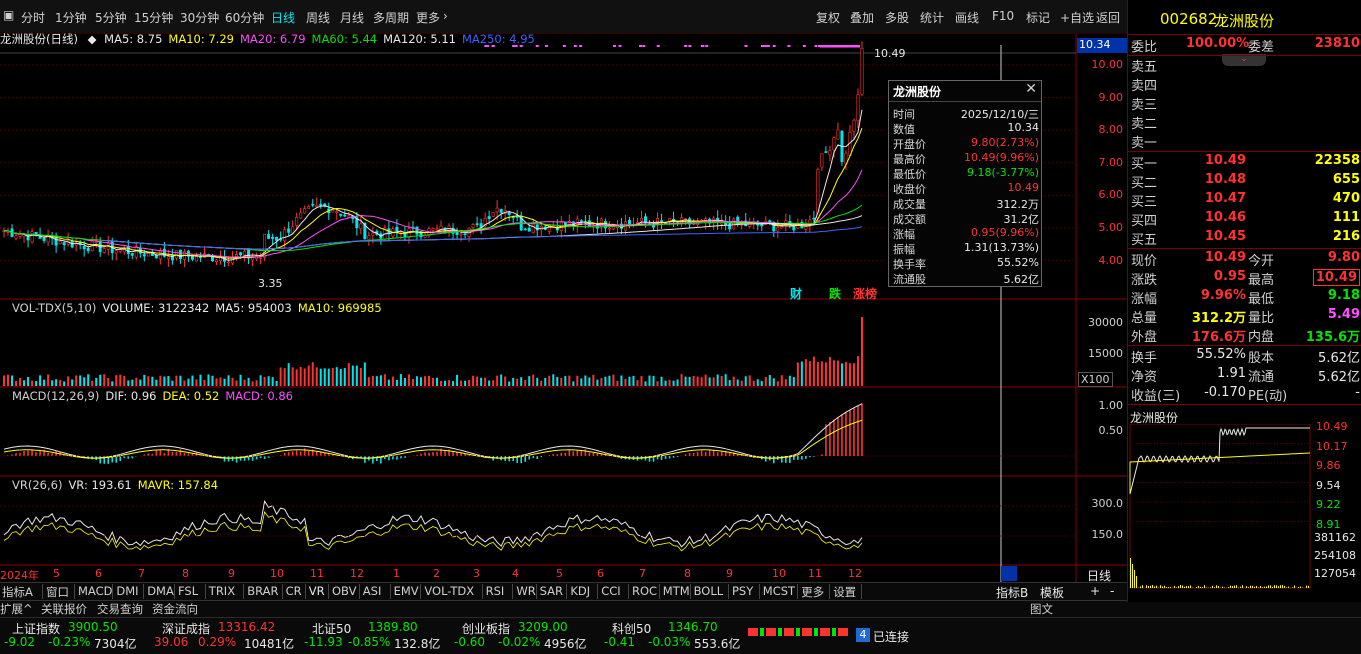 The width and height of the screenshot is (1361, 654). Describe the element at coordinates (642, 573) in the screenshot. I see `date-tick: 7` at that location.